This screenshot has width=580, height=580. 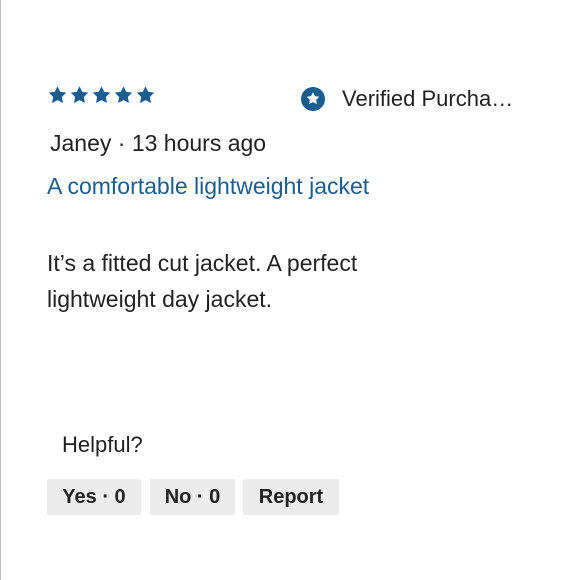 I want to click on helpful-yes-button: Yes · 0, so click(x=94, y=497).